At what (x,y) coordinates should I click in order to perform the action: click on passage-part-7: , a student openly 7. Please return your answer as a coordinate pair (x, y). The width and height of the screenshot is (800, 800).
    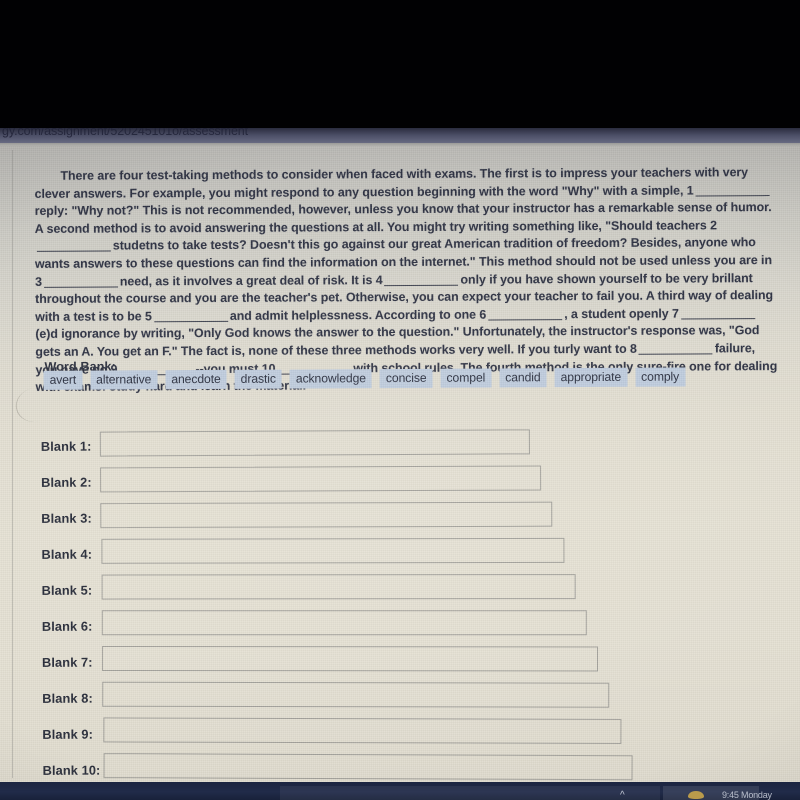
    Looking at the image, I should click on (621, 313).